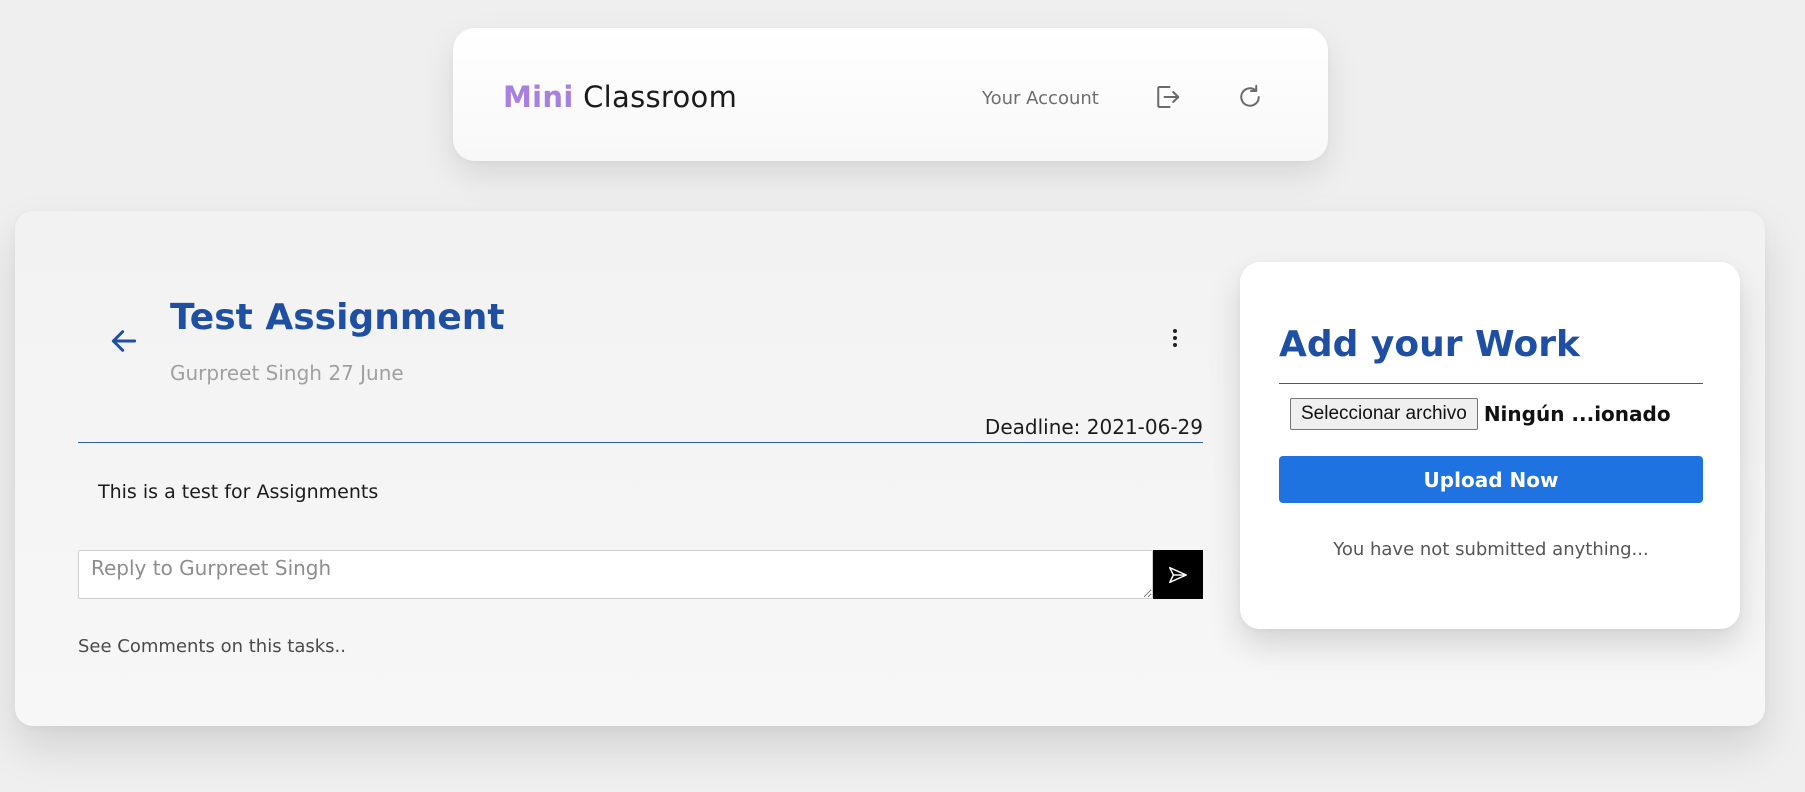 The image size is (1805, 792). I want to click on send-icon, so click(1178, 574).